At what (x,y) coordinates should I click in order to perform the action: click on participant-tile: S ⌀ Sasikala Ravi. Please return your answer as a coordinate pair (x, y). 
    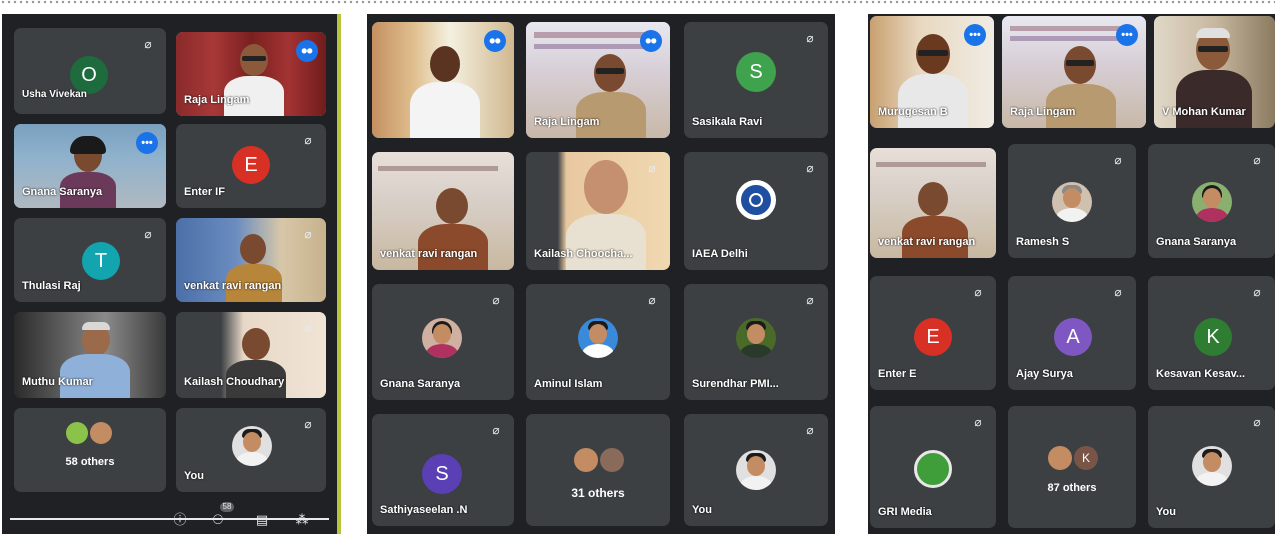
    Looking at the image, I should click on (756, 80).